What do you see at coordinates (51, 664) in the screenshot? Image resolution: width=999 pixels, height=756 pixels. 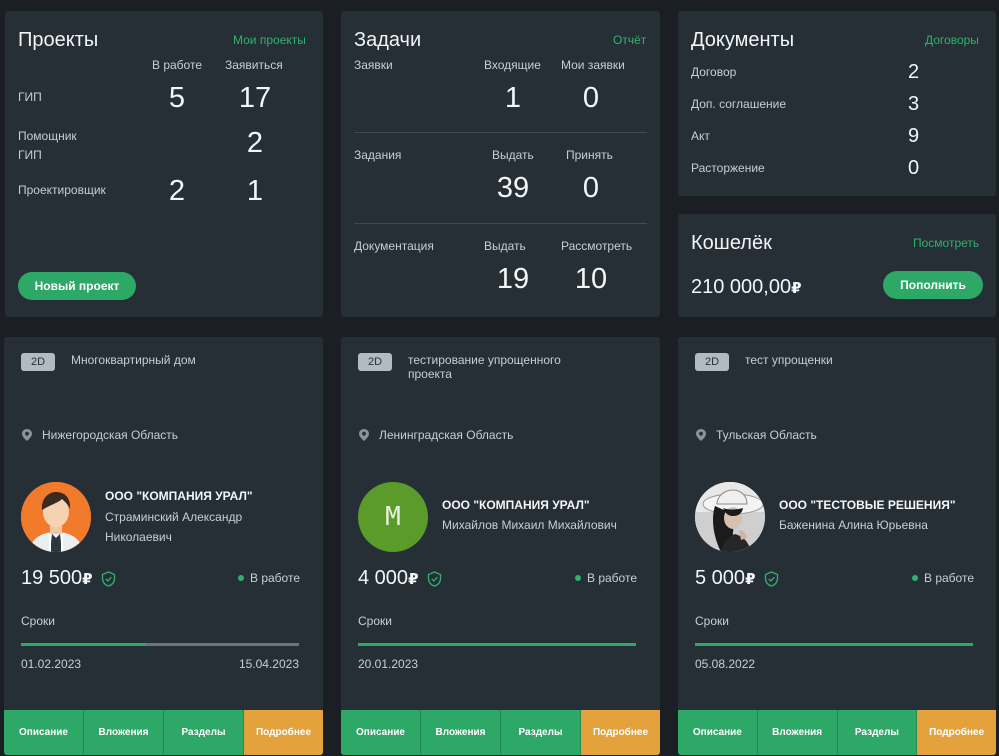 I see `start-date: 01.02.2023` at bounding box center [51, 664].